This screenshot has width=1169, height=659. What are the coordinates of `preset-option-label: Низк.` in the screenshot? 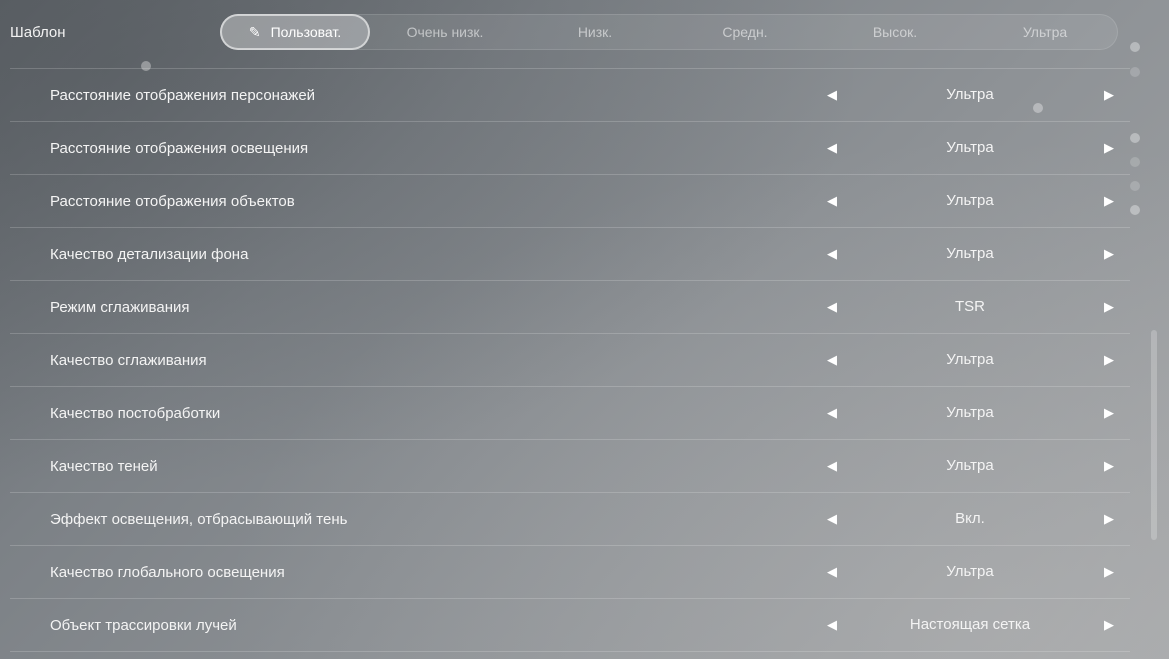 It's located at (595, 32).